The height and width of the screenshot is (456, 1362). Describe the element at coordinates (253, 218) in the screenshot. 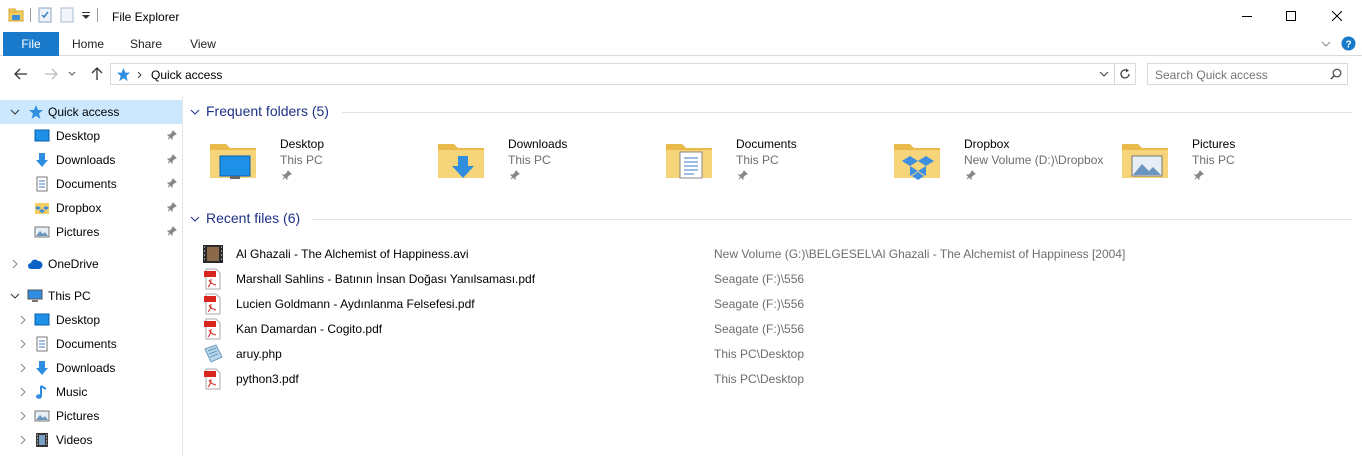

I see `group-title: Recent files (6)` at that location.